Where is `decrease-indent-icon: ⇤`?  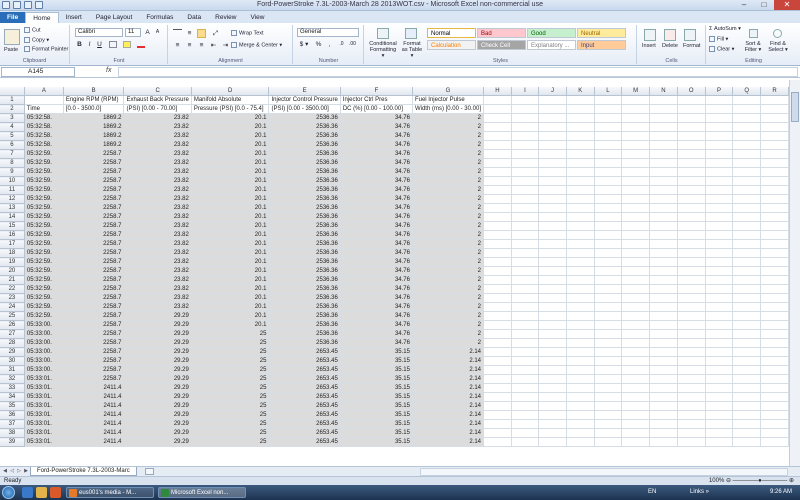 decrease-indent-icon: ⇤ is located at coordinates (213, 45).